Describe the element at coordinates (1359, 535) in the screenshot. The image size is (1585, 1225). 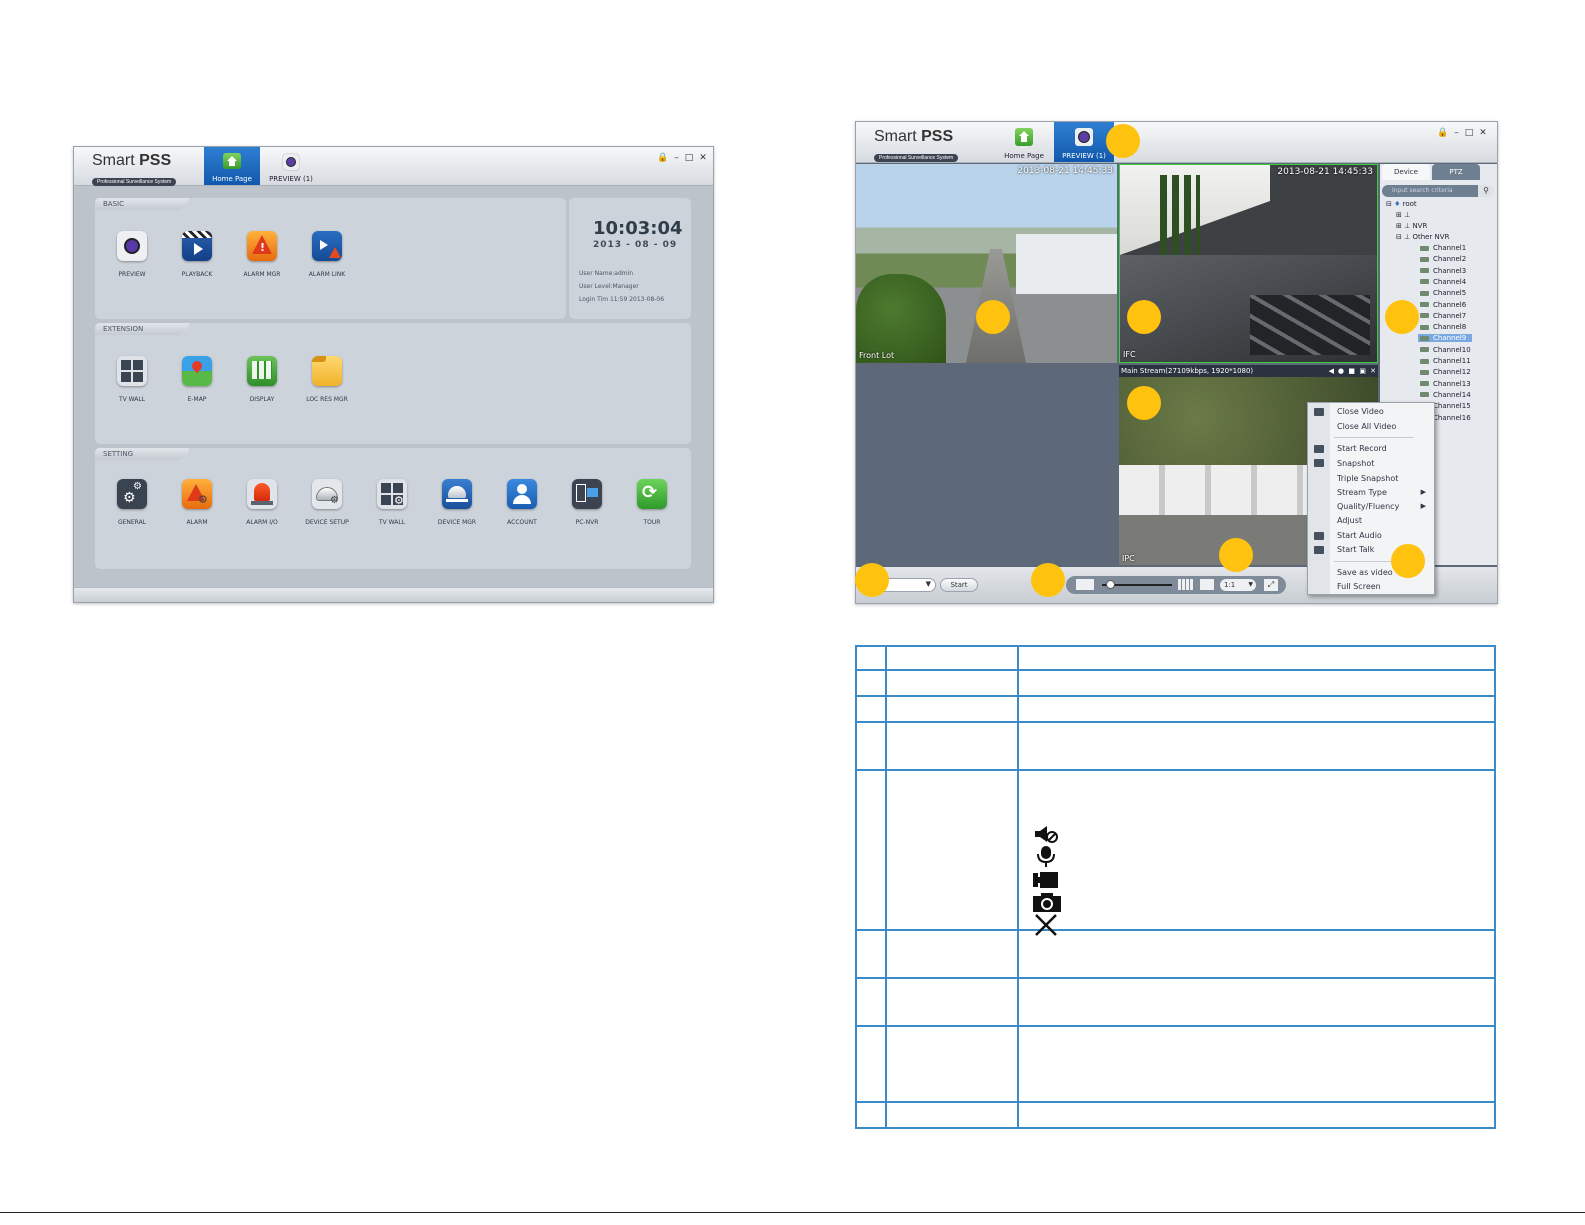
I see `menu-start-audio: Start Audio` at that location.